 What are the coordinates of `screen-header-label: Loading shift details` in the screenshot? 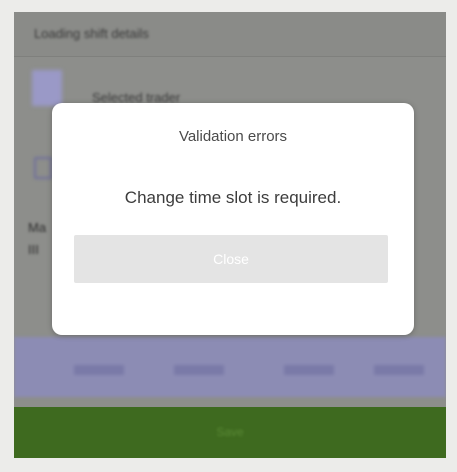 It's located at (91, 33).